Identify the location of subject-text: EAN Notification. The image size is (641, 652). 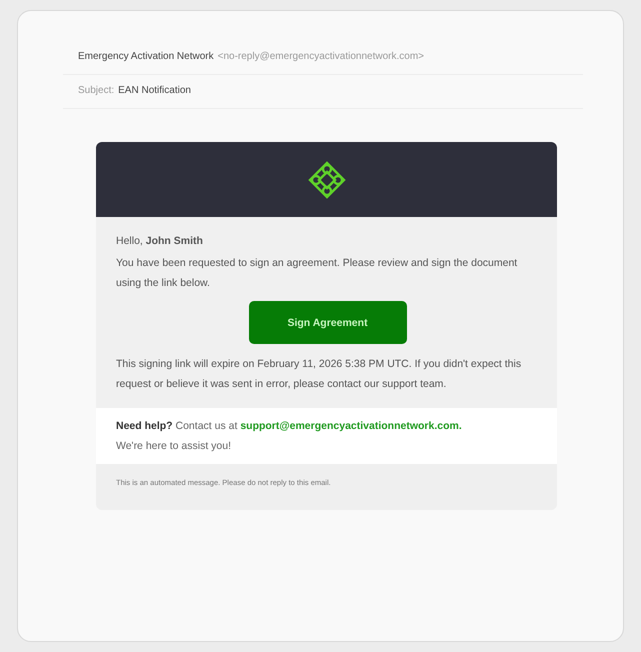
(154, 90).